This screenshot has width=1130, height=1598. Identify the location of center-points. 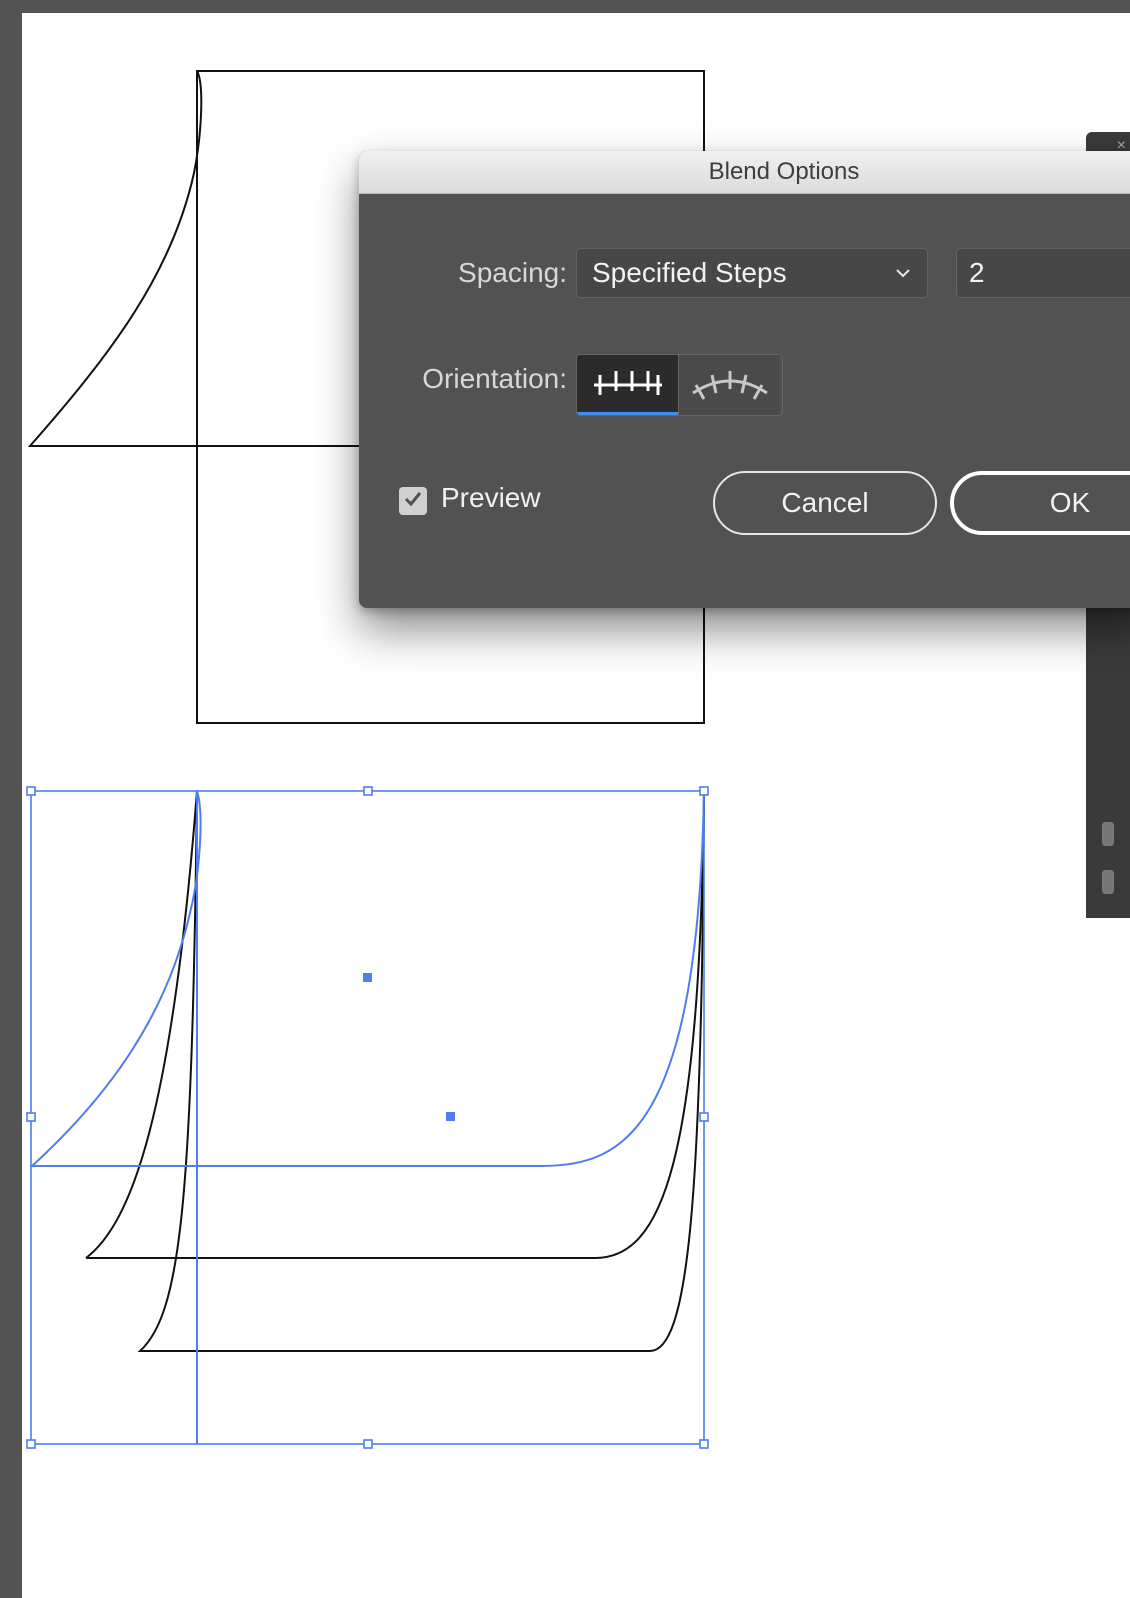
(409, 1047).